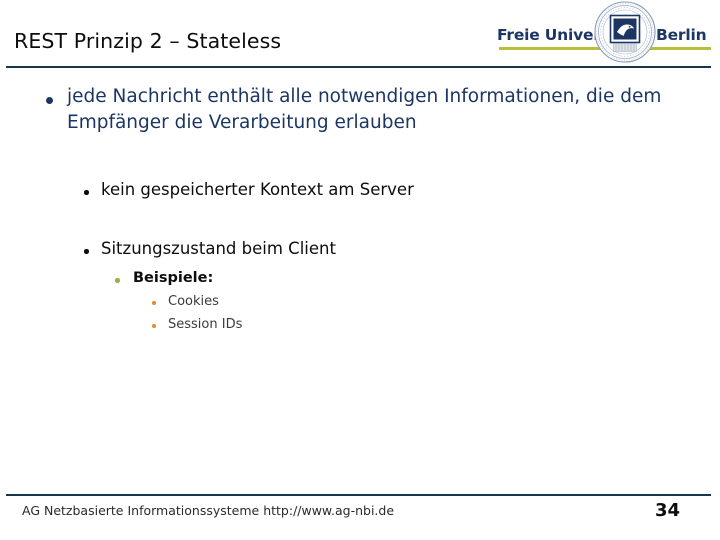  What do you see at coordinates (257, 189) in the screenshot?
I see `bullet-text: kein gespeicherter Kontext am Server` at bounding box center [257, 189].